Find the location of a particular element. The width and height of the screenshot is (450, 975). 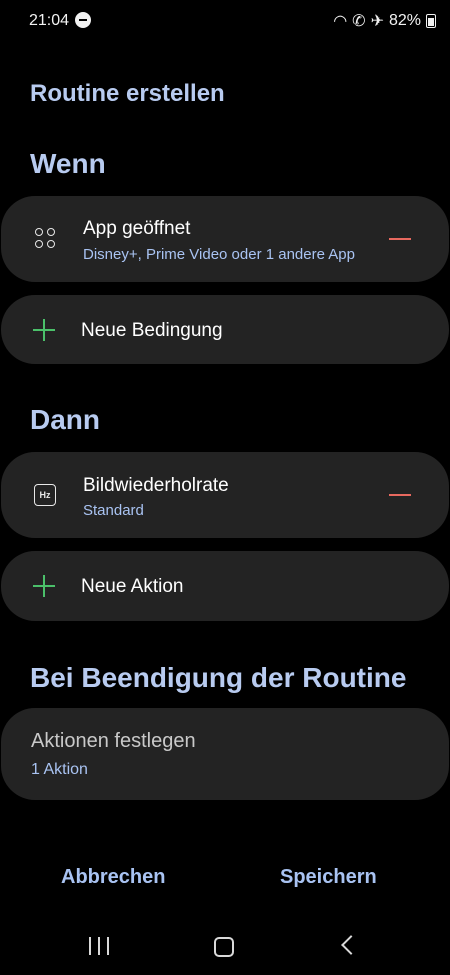

action-title: Bildwiederholrate is located at coordinates (156, 485).